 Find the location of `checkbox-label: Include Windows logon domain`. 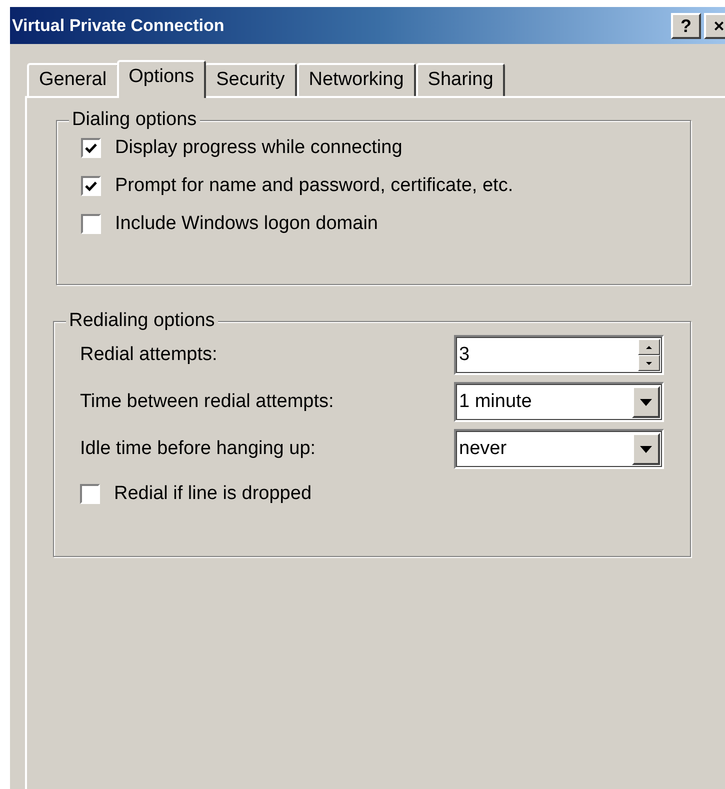

checkbox-label: Include Windows logon domain is located at coordinates (246, 224).